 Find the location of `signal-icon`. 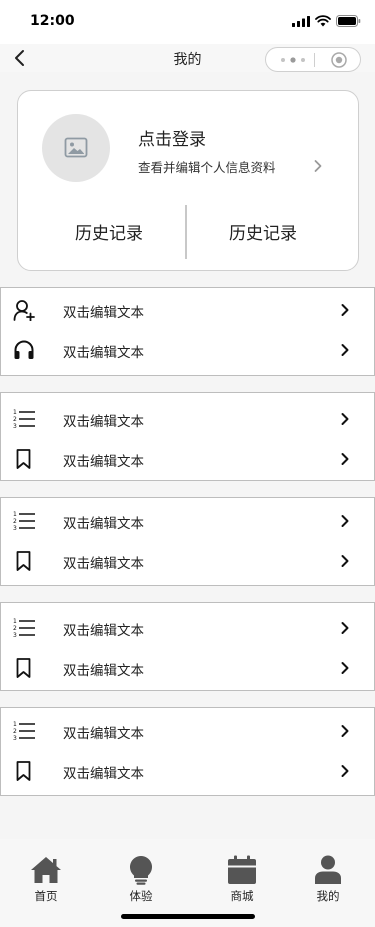

signal-icon is located at coordinates (301, 21).